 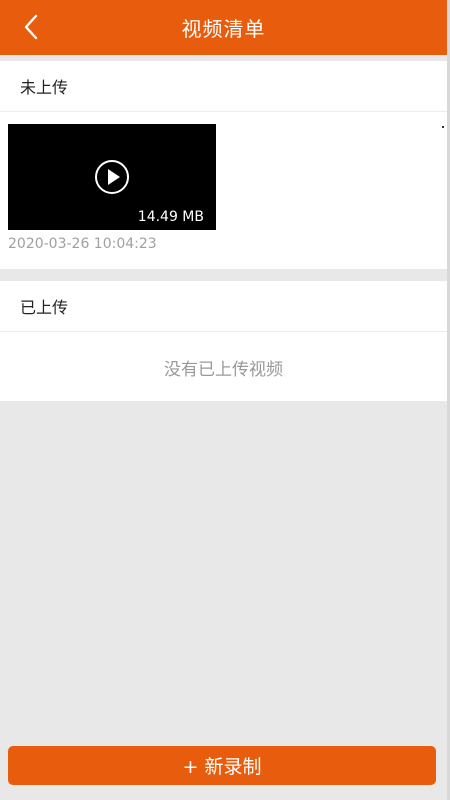 What do you see at coordinates (82, 244) in the screenshot?
I see `video-timestamp: 2020-03-26 10:04:23` at bounding box center [82, 244].